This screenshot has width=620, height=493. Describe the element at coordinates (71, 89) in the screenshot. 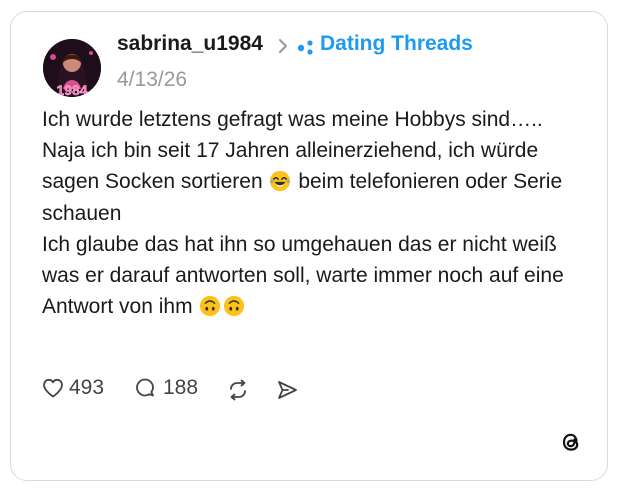

I see `avatar-text: 1984` at that location.